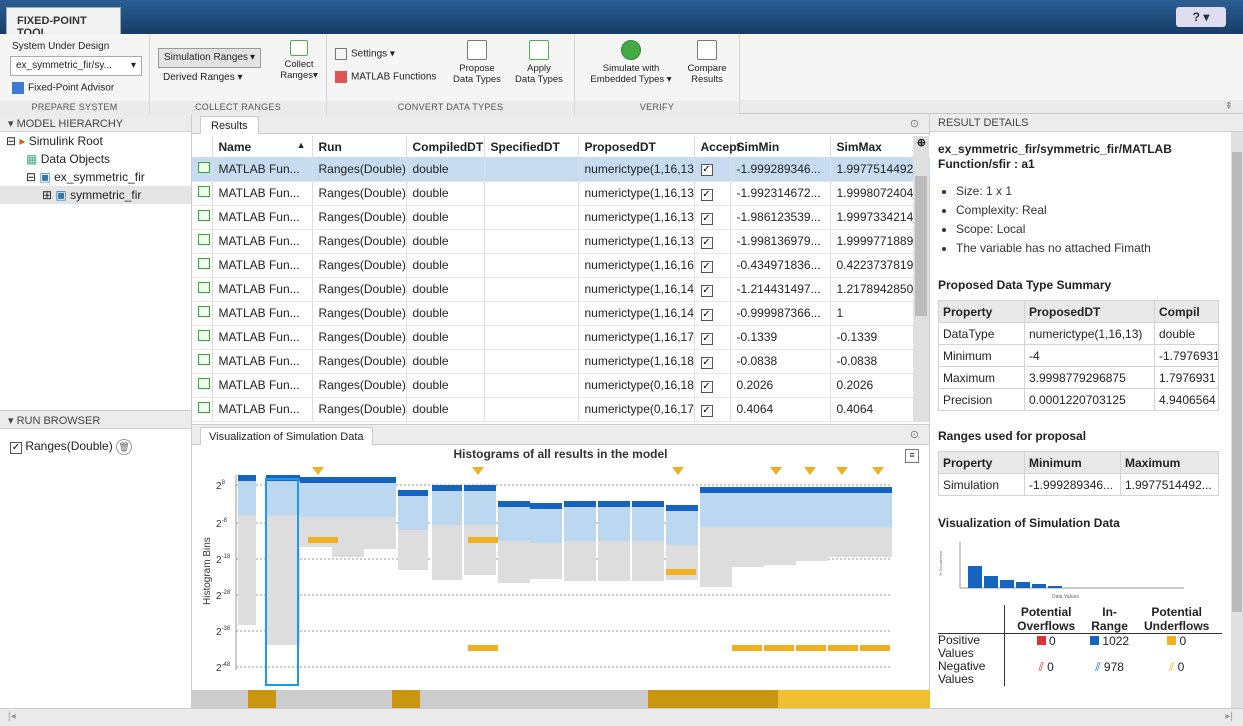 This screenshot has height=726, width=1243. Describe the element at coordinates (63, 23) in the screenshot. I see `app-tab: FIXED-POINT TOOL` at that location.